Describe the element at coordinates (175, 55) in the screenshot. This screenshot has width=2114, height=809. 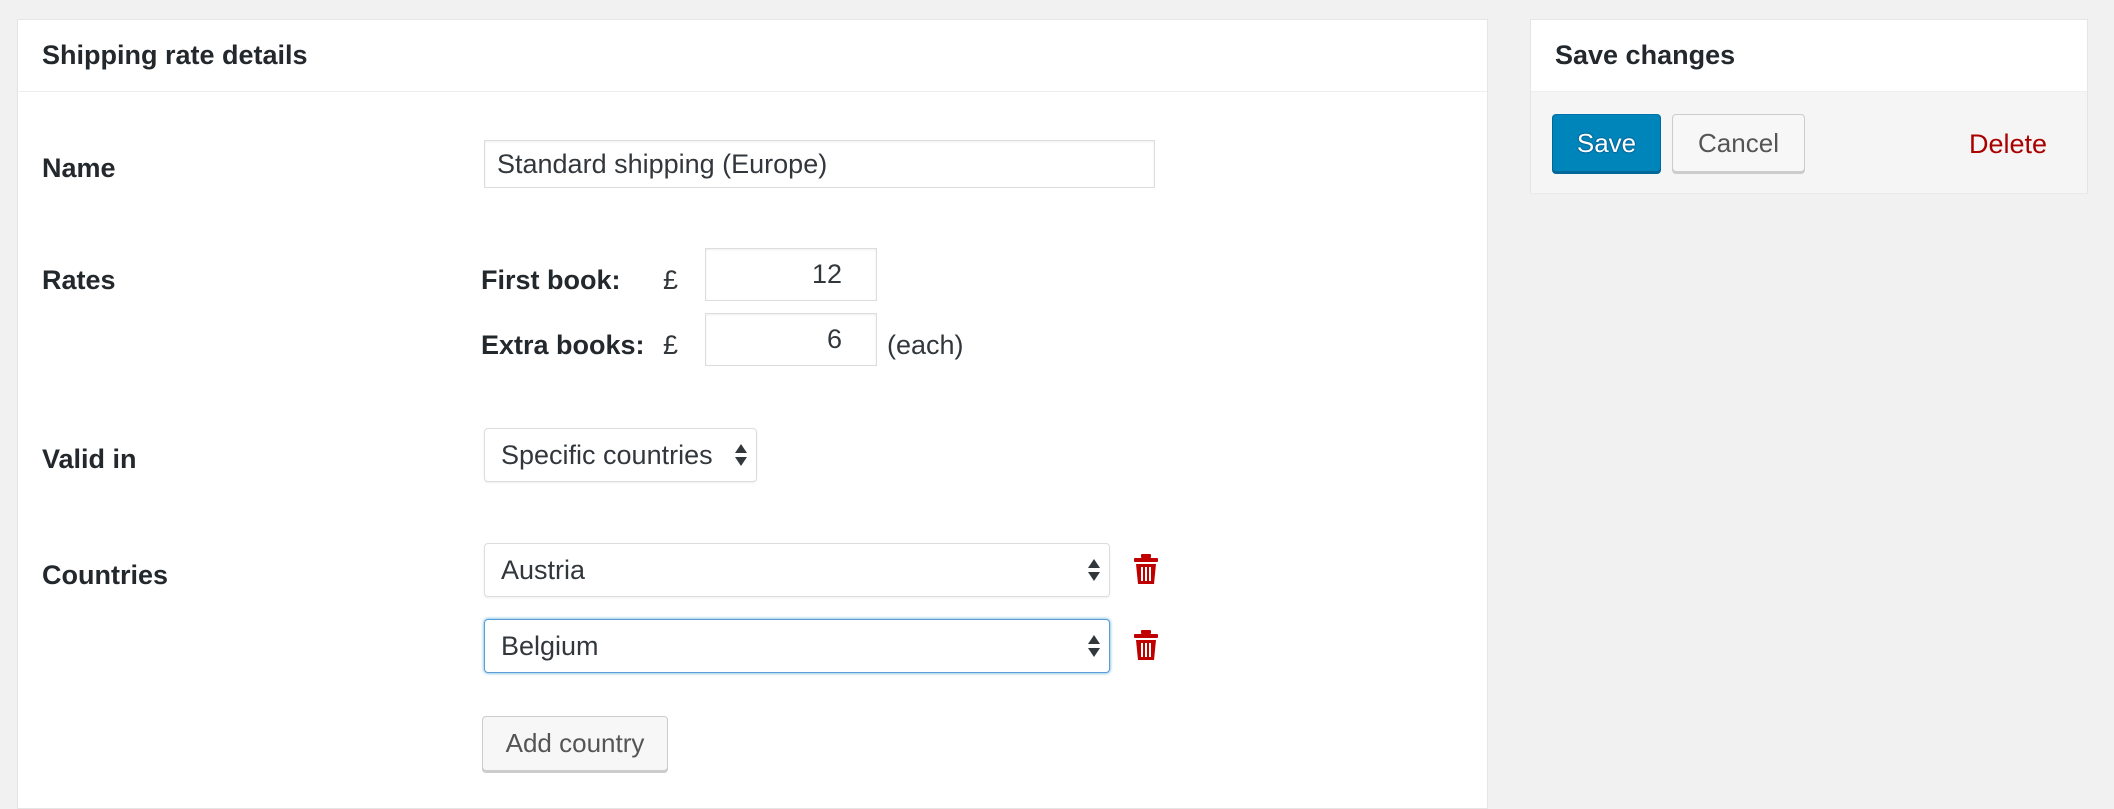
I see `panel-title: Shipping rate details` at that location.